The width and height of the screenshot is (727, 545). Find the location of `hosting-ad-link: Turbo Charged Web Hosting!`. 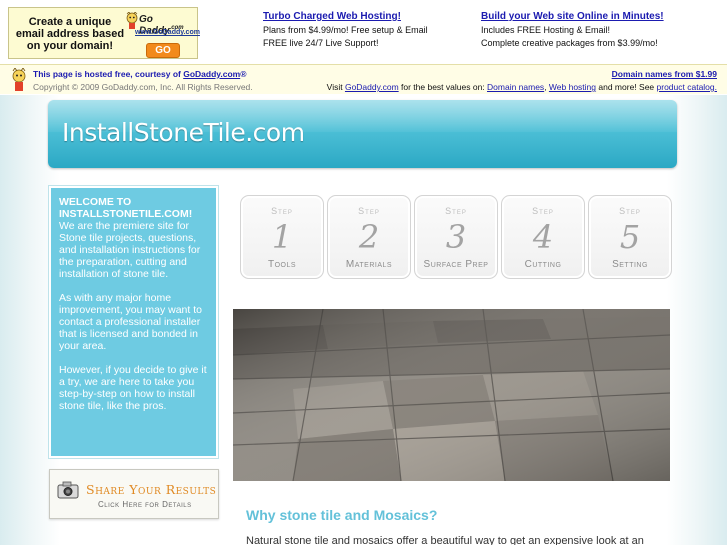

hosting-ad-link: Turbo Charged Web Hosting! is located at coordinates (345, 16).